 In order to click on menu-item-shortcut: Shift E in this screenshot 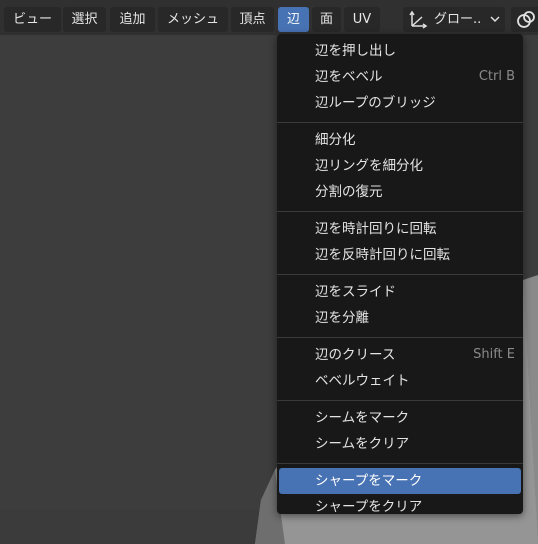, I will do `click(494, 354)`.